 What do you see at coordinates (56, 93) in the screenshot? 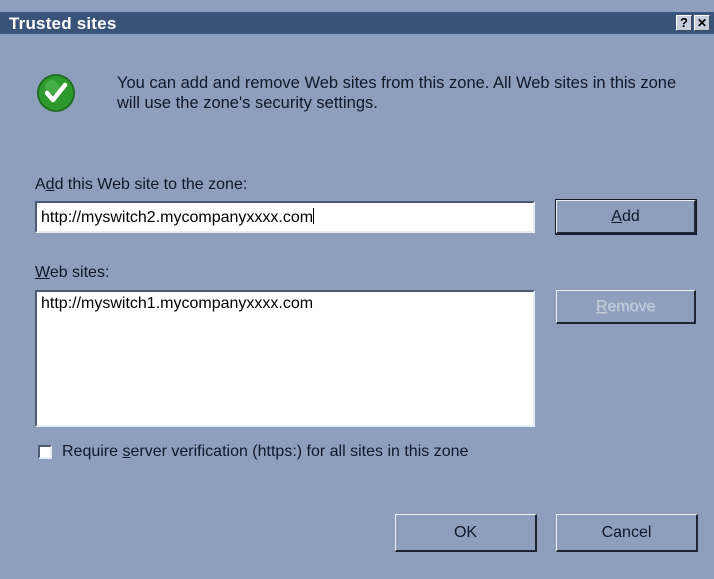
I see `green-checkmark-icon` at bounding box center [56, 93].